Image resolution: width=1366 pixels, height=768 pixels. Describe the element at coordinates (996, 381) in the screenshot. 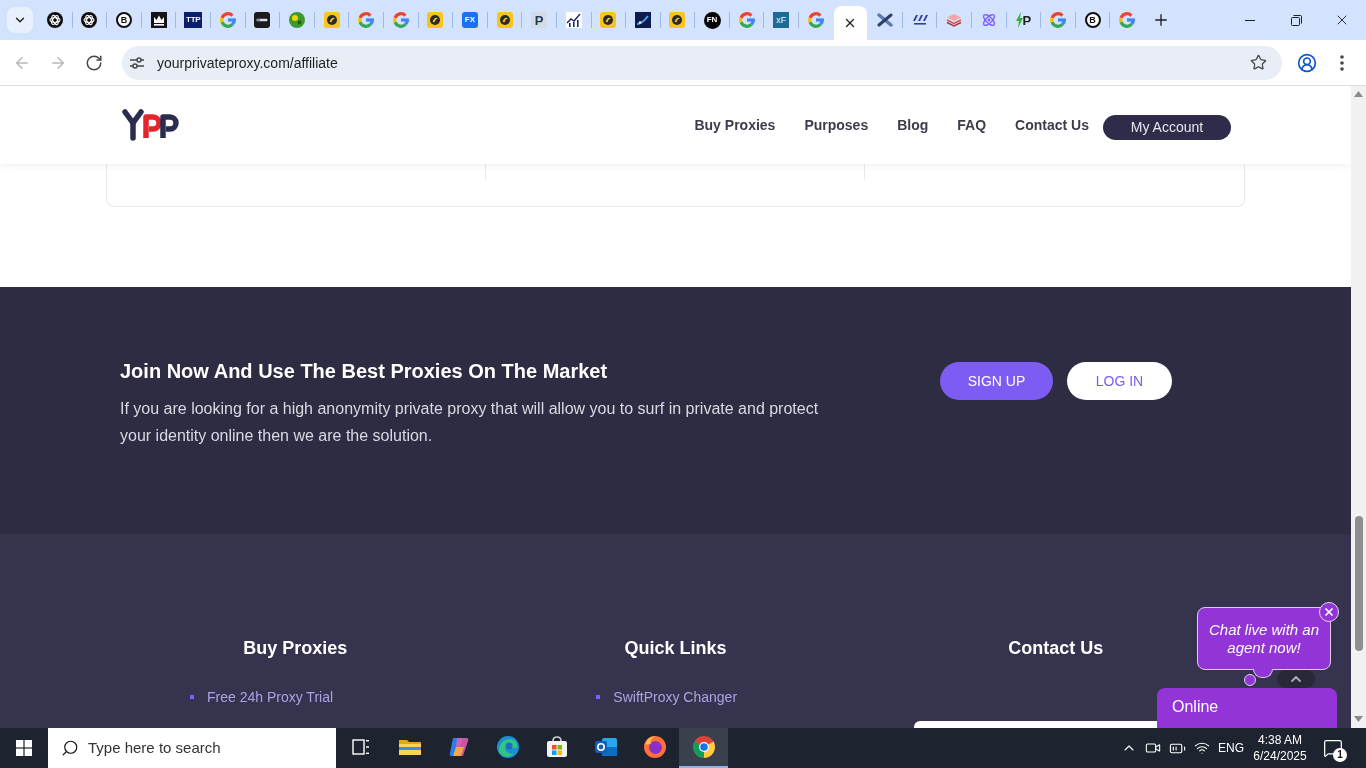

I see `sign-up-button: SIGN UP` at that location.